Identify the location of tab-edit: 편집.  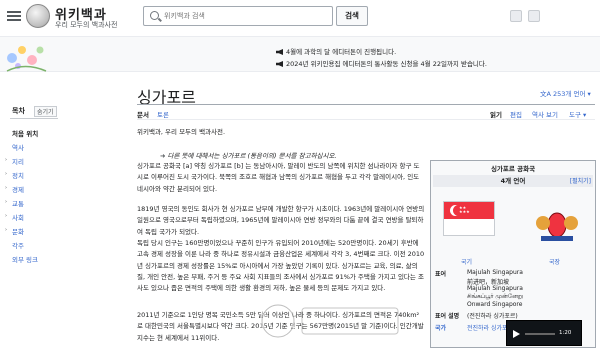
(516, 114).